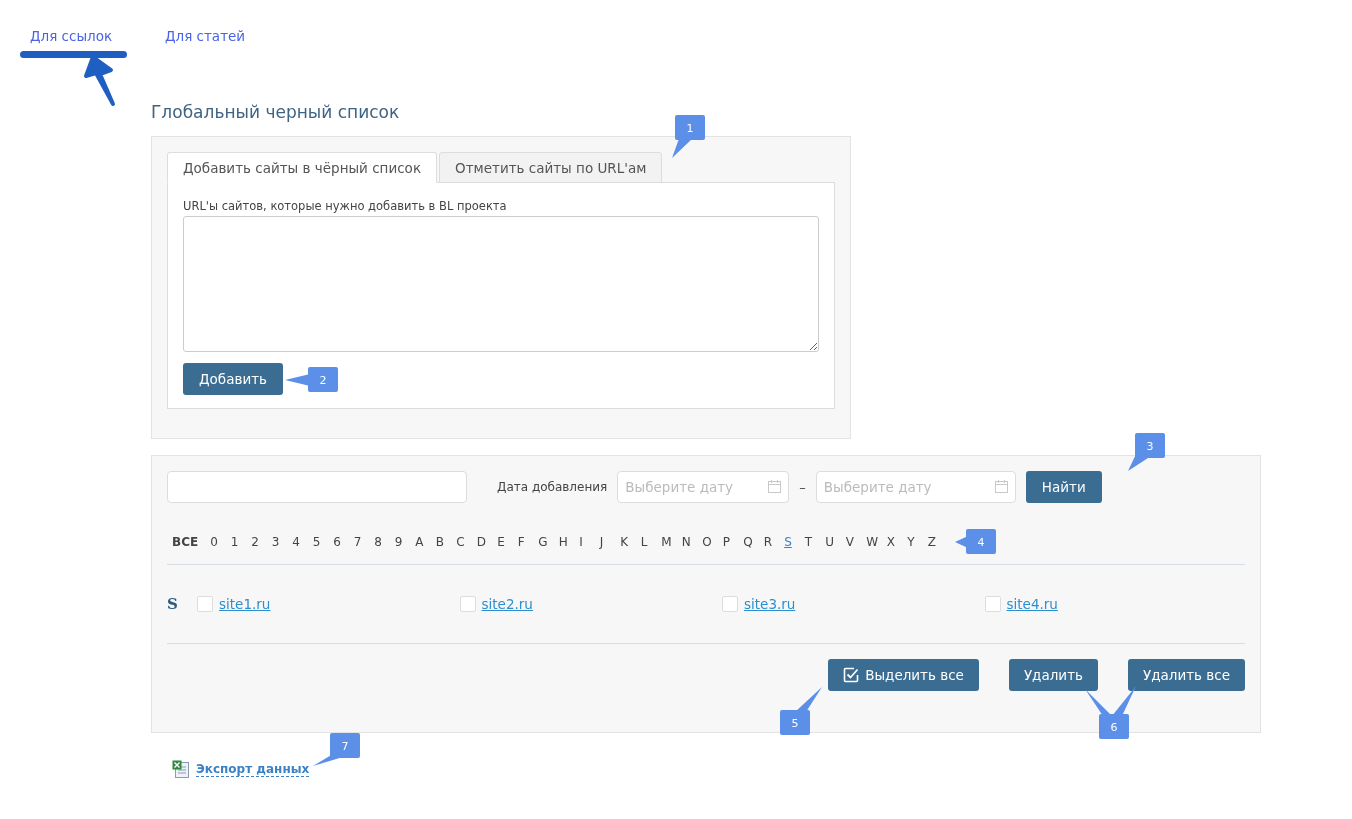  What do you see at coordinates (501, 284) in the screenshot?
I see `urls-textarea` at bounding box center [501, 284].